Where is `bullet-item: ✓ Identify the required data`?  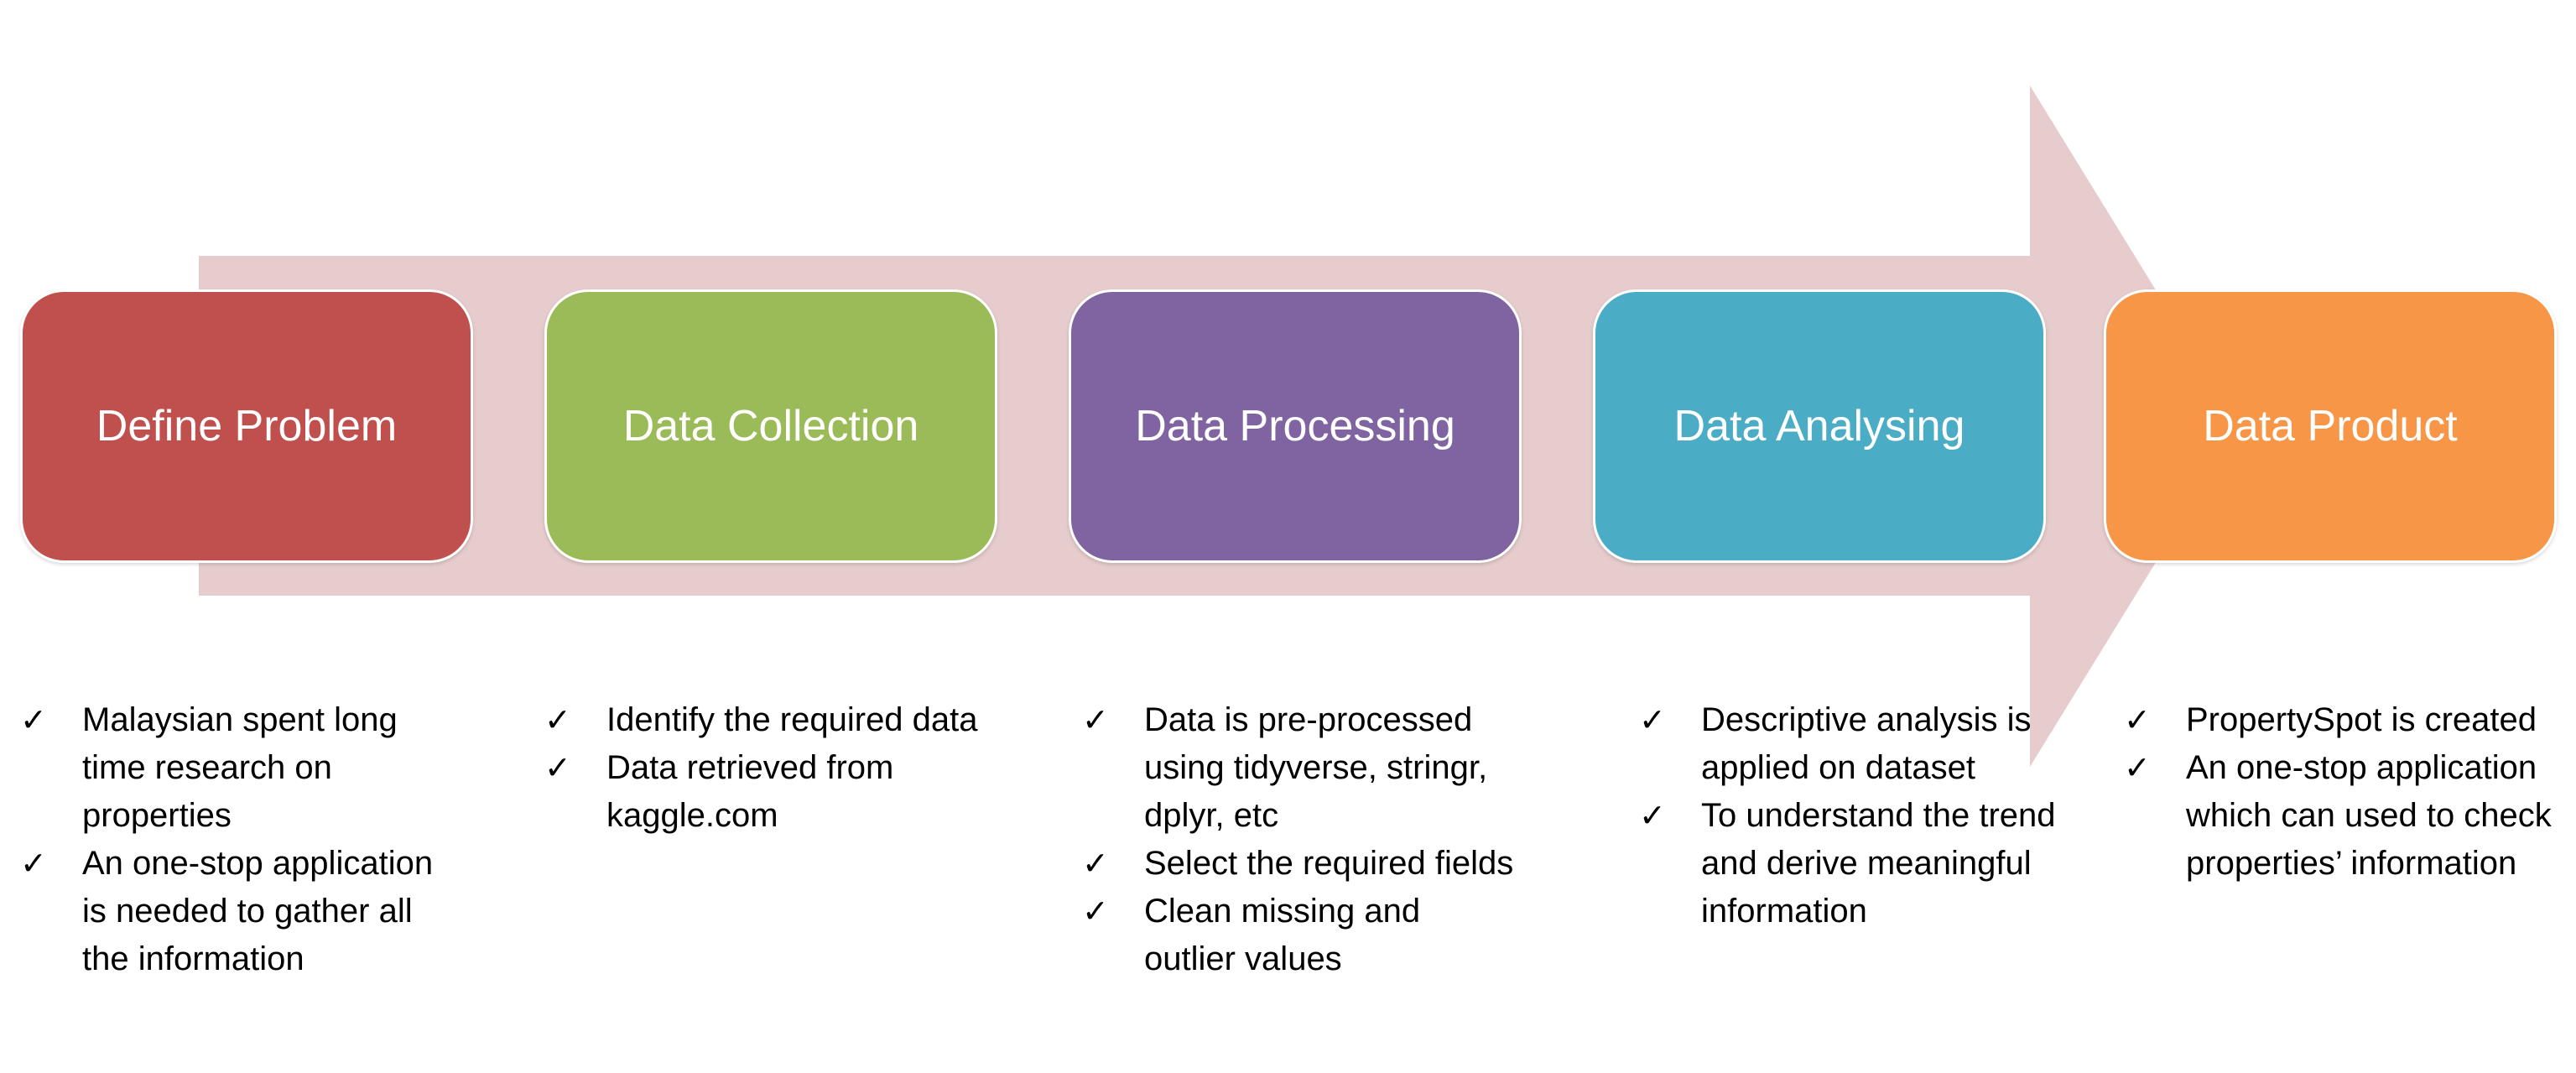 bullet-item: ✓ Identify the required data is located at coordinates (762, 720).